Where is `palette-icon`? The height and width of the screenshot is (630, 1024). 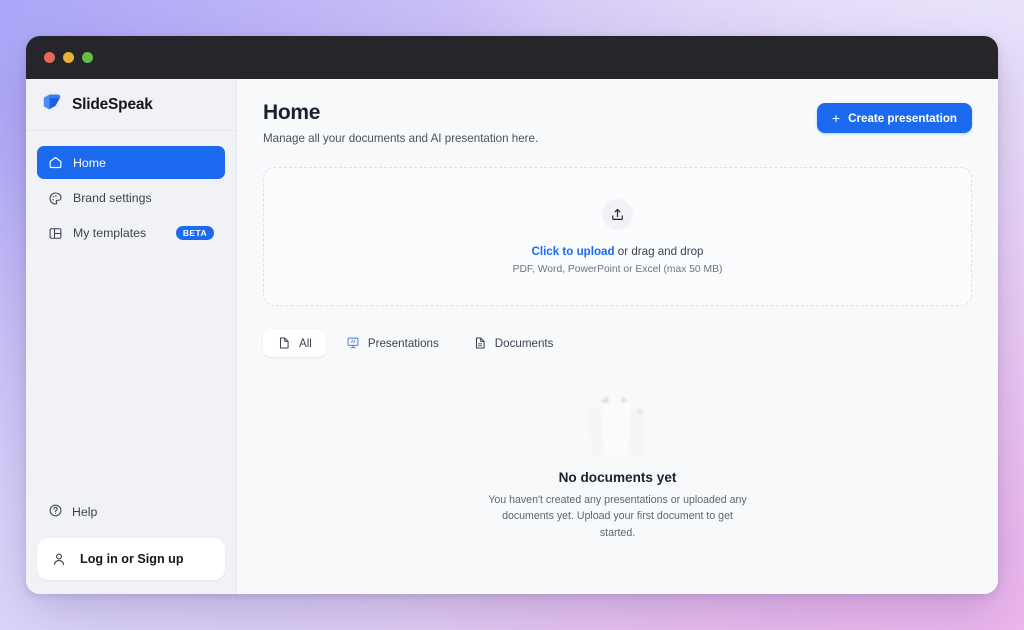 palette-icon is located at coordinates (55, 198).